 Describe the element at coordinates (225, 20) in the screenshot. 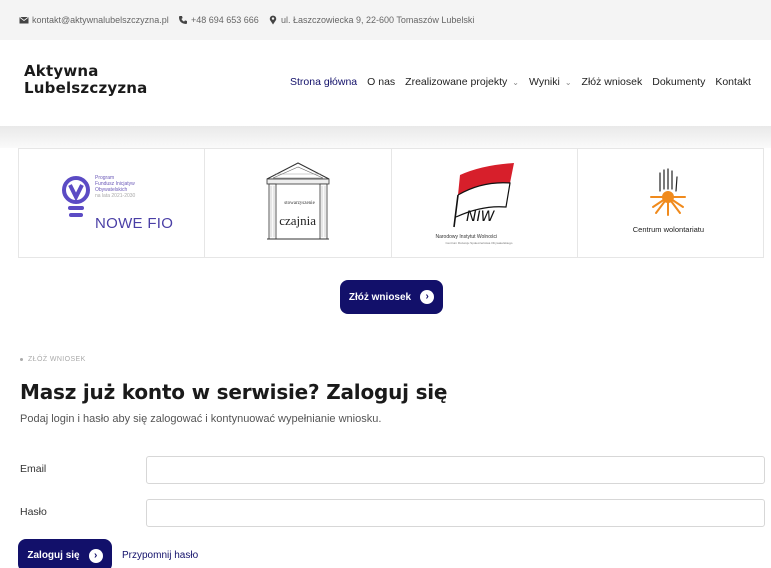

I see `topbar-phone-text: +48 694 653 666` at that location.